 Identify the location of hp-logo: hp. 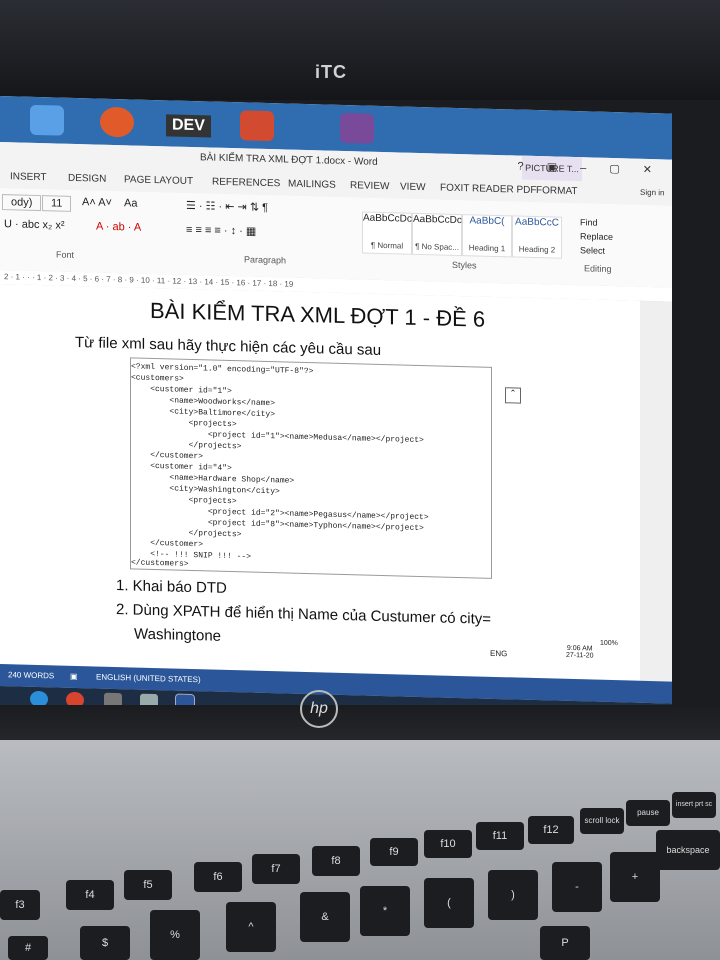
(319, 709).